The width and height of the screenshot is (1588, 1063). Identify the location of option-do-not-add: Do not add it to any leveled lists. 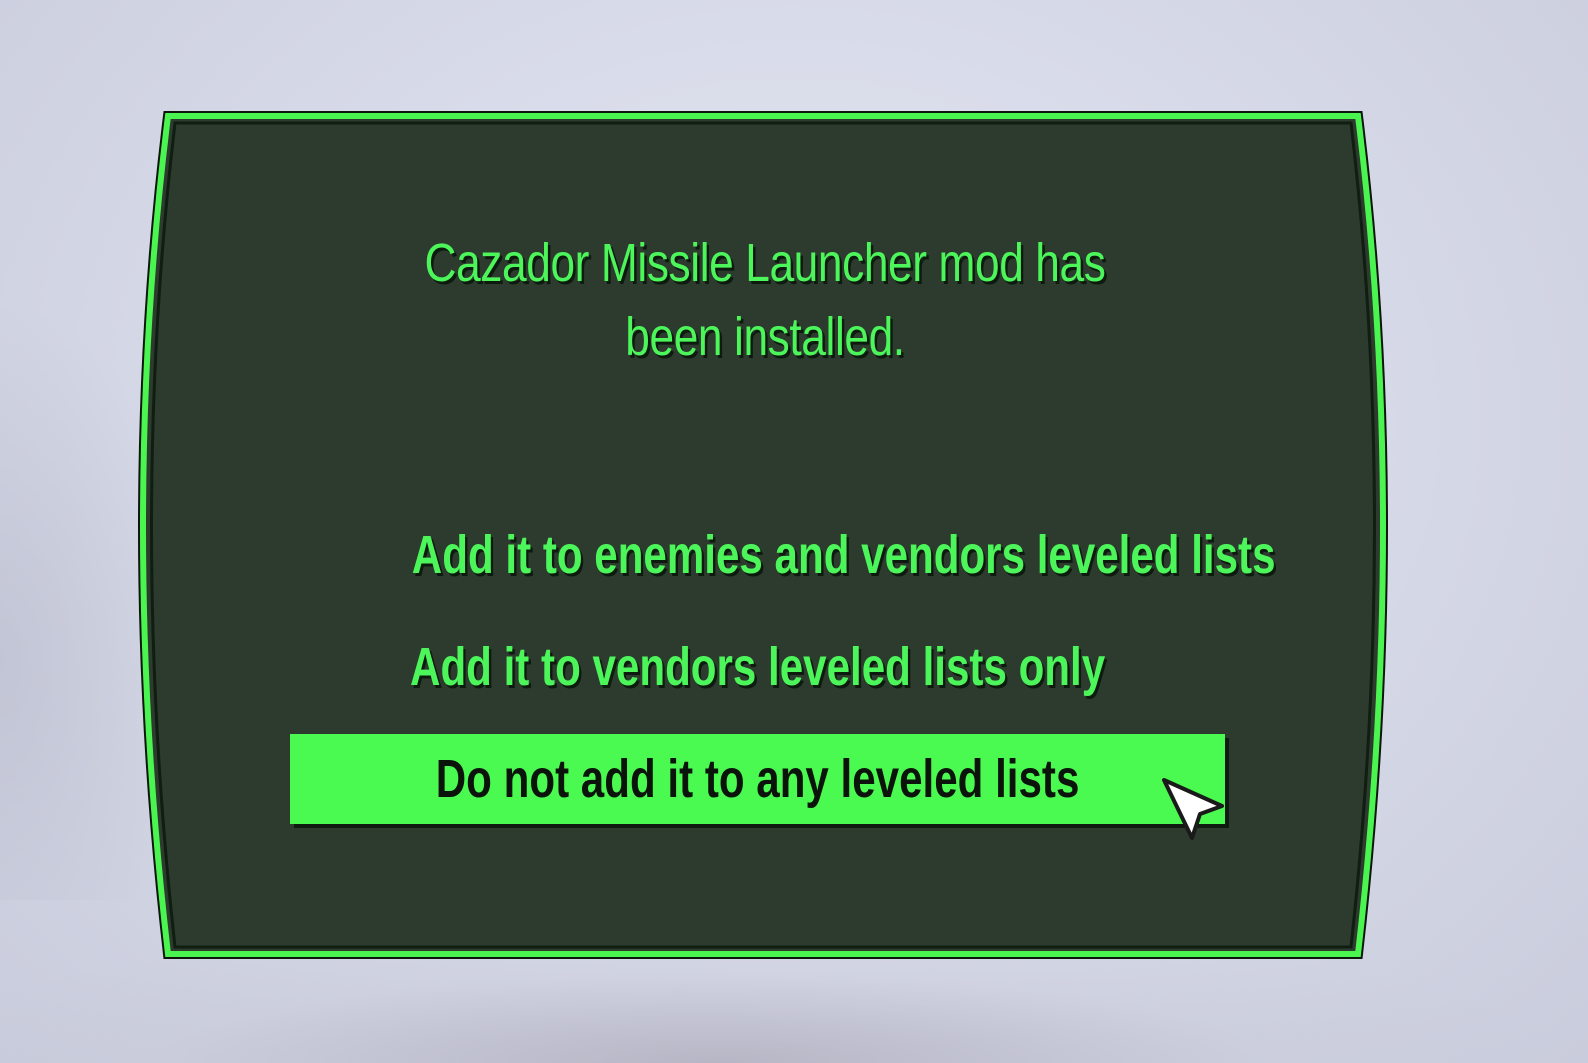
(757, 779).